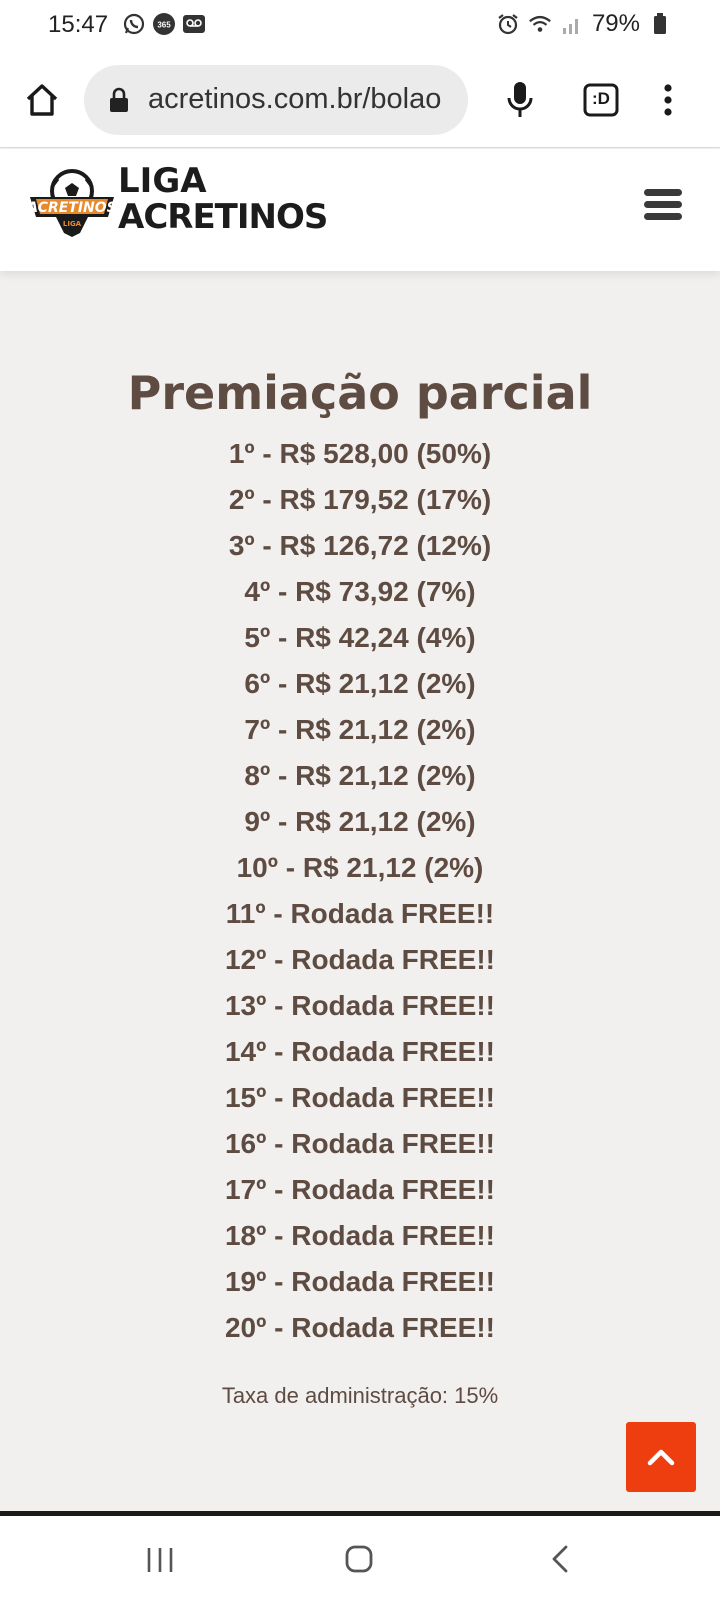  I want to click on status-time: 15:47, so click(78, 24).